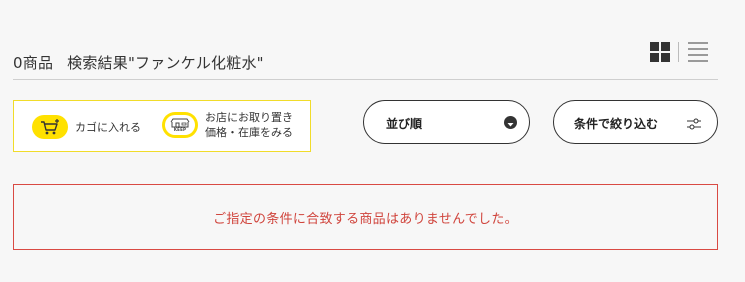 Image resolution: width=745 pixels, height=282 pixels. Describe the element at coordinates (446, 122) in the screenshot. I see `sort-button: 並び順` at that location.